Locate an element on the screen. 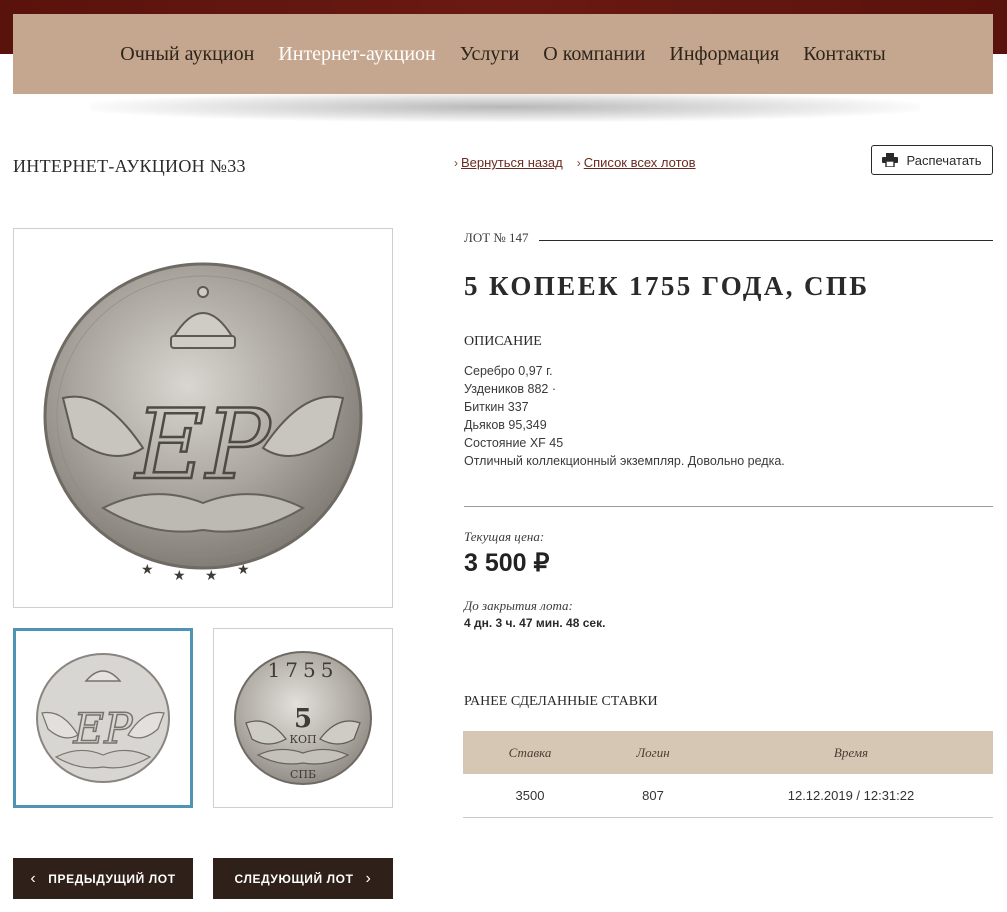 The height and width of the screenshot is (912, 1007). lot-number-divider is located at coordinates (765, 240).